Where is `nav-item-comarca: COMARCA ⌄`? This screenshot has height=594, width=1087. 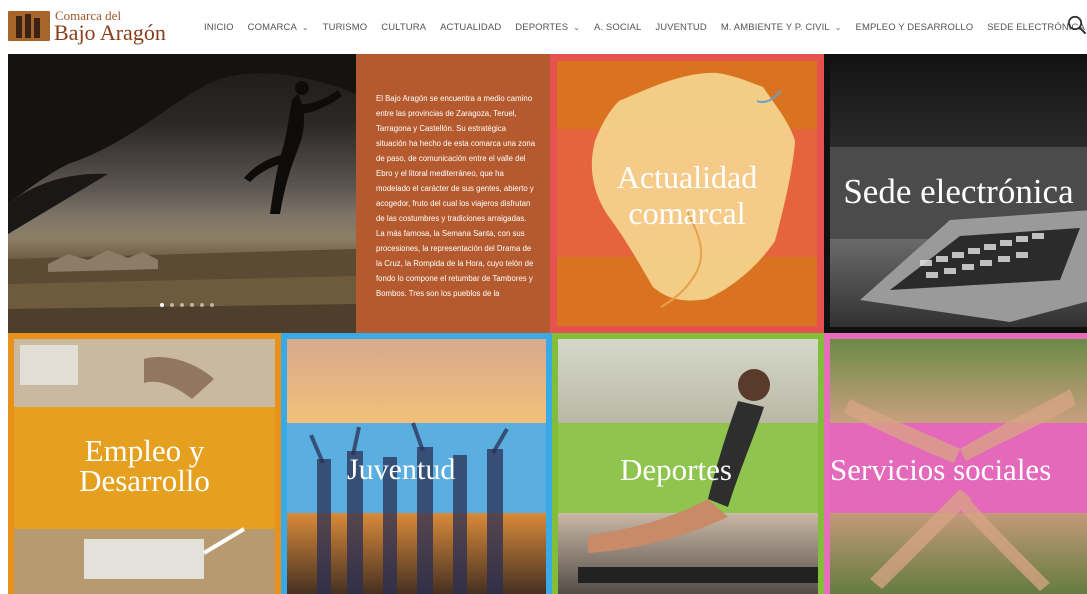 nav-item-comarca: COMARCA ⌄ is located at coordinates (278, 27).